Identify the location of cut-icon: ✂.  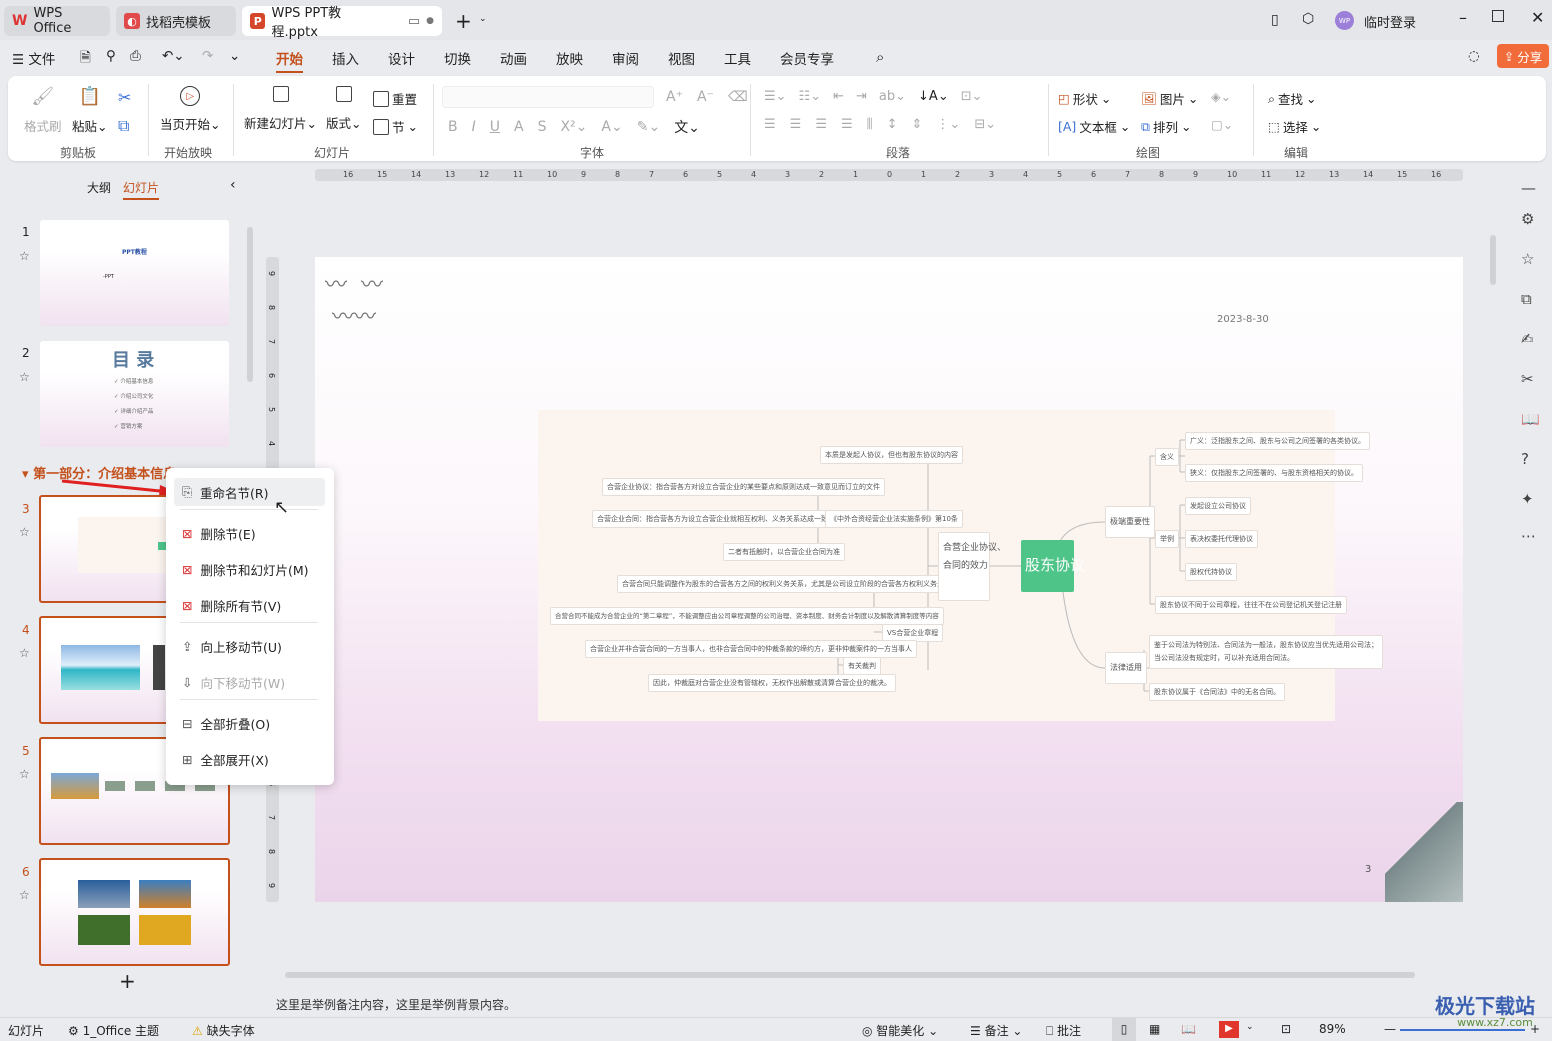
(124, 97).